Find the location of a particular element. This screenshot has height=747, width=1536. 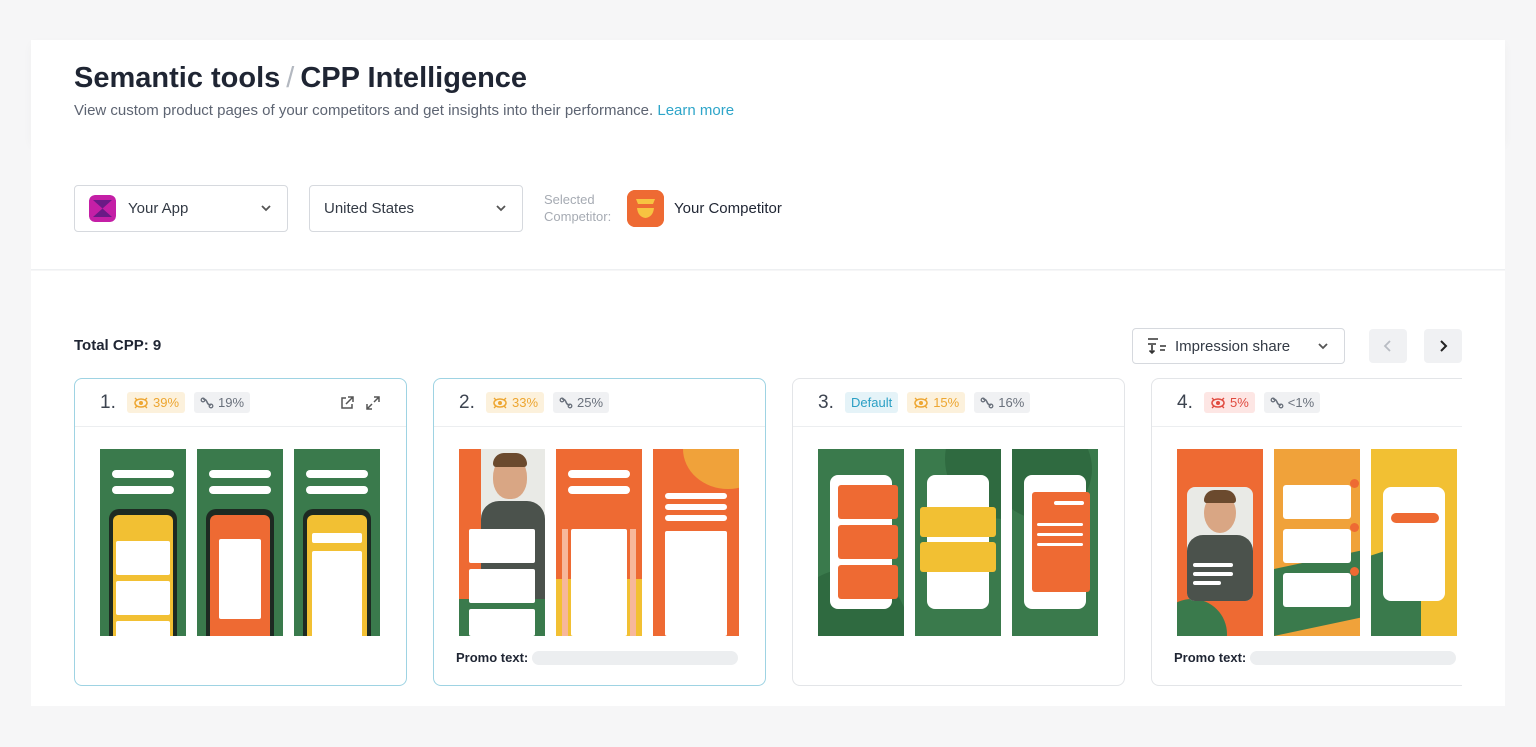

impression-share-badge: 39% is located at coordinates (156, 402).